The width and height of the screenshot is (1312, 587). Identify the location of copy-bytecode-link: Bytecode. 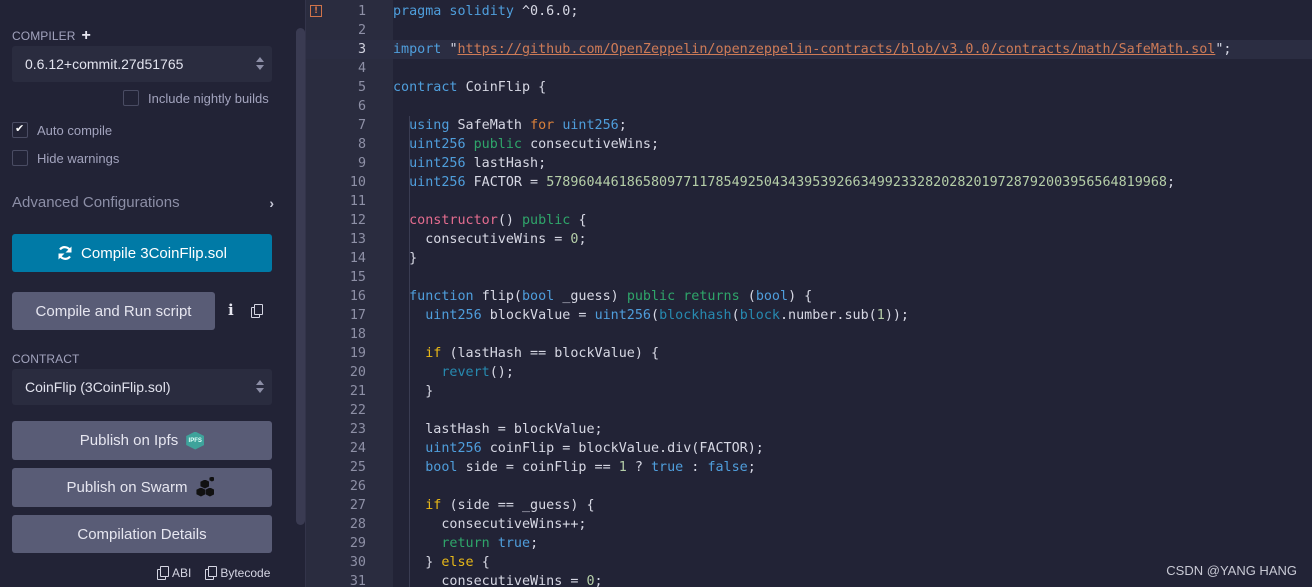
(237, 573).